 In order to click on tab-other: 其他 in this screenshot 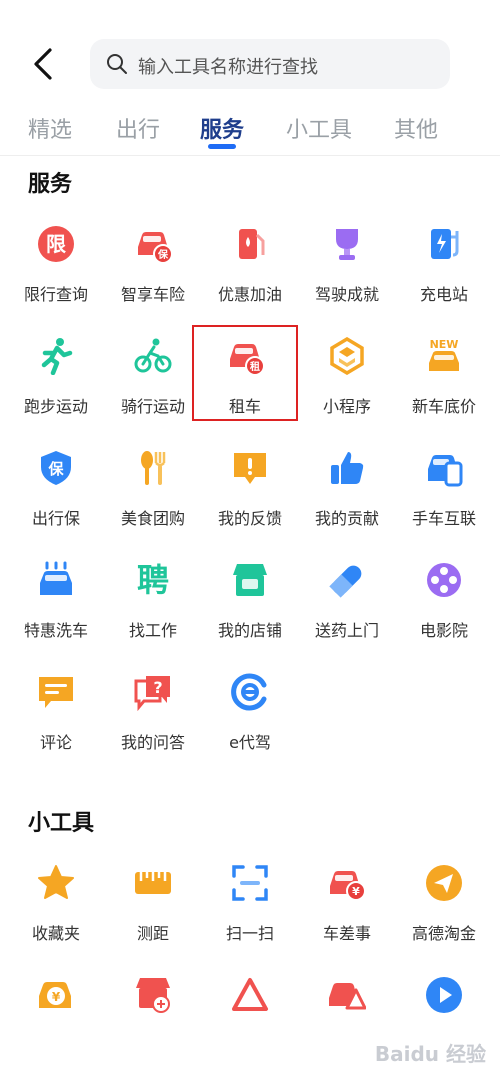, I will do `click(416, 128)`.